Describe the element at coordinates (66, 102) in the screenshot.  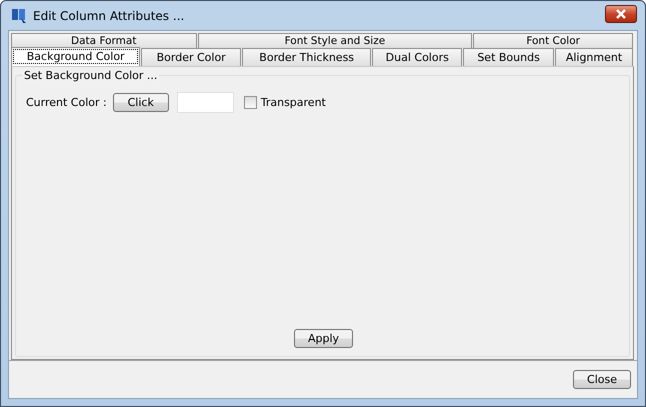
I see `current-color-label: Current Color :` at that location.